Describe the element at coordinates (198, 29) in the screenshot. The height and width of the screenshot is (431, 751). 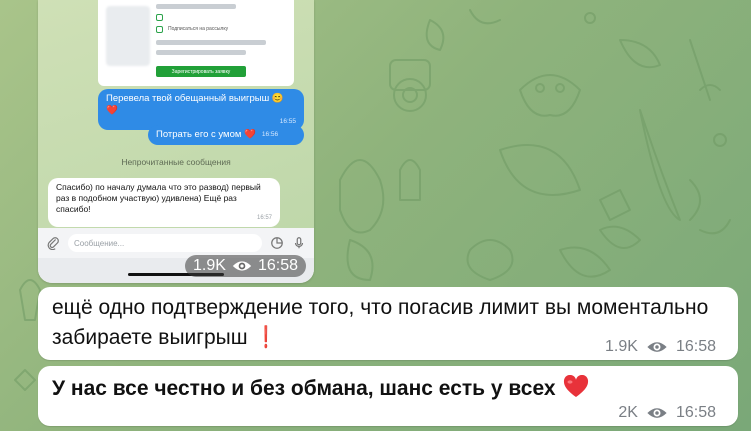
I see `screenshot-row-label: Подписаться на рассылку` at that location.